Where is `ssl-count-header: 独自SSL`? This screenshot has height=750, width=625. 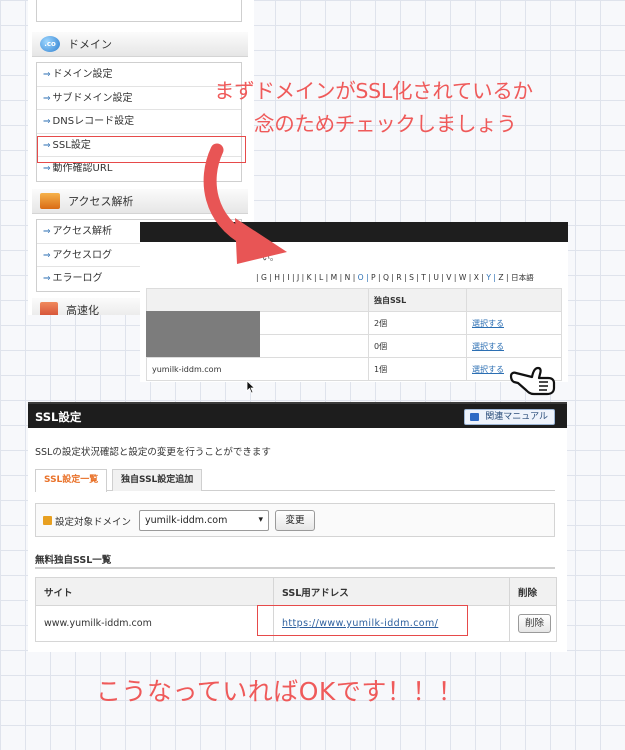
ssl-count-header: 独自SSL is located at coordinates (417, 300).